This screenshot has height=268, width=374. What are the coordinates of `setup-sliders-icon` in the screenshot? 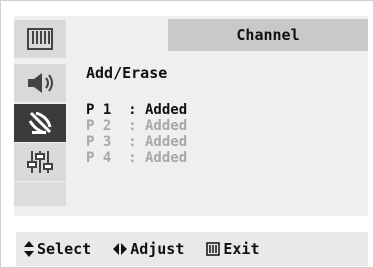 It's located at (40, 162).